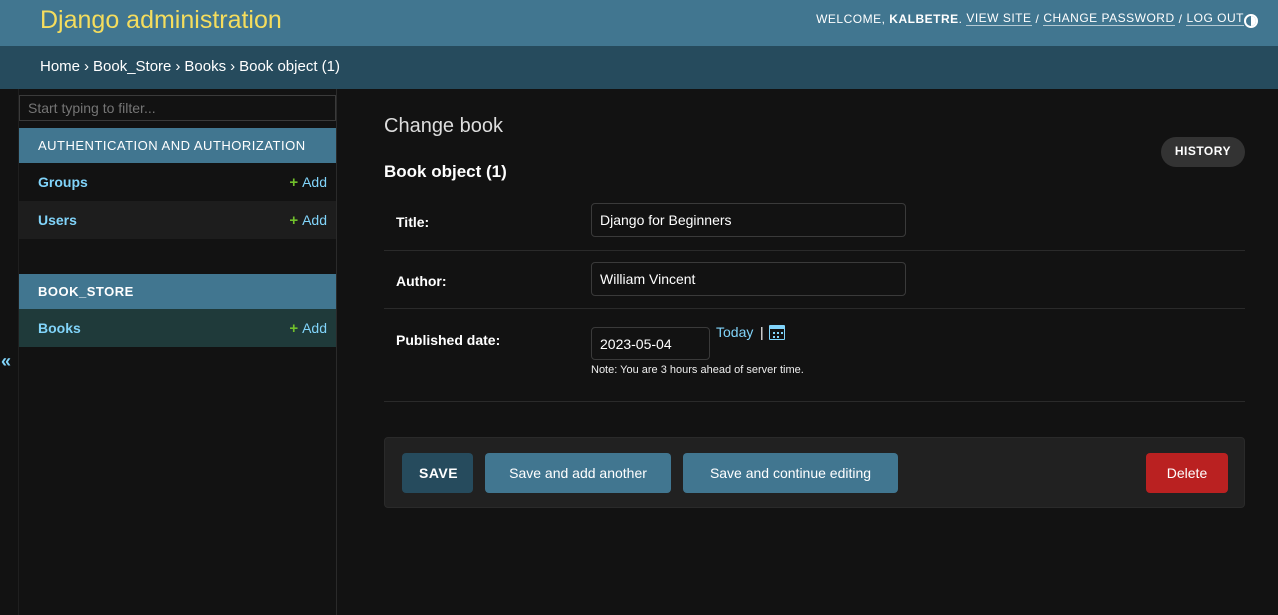 Image resolution: width=1278 pixels, height=615 pixels. Describe the element at coordinates (999, 18) in the screenshot. I see `view-site-link: VIEW SITE` at that location.